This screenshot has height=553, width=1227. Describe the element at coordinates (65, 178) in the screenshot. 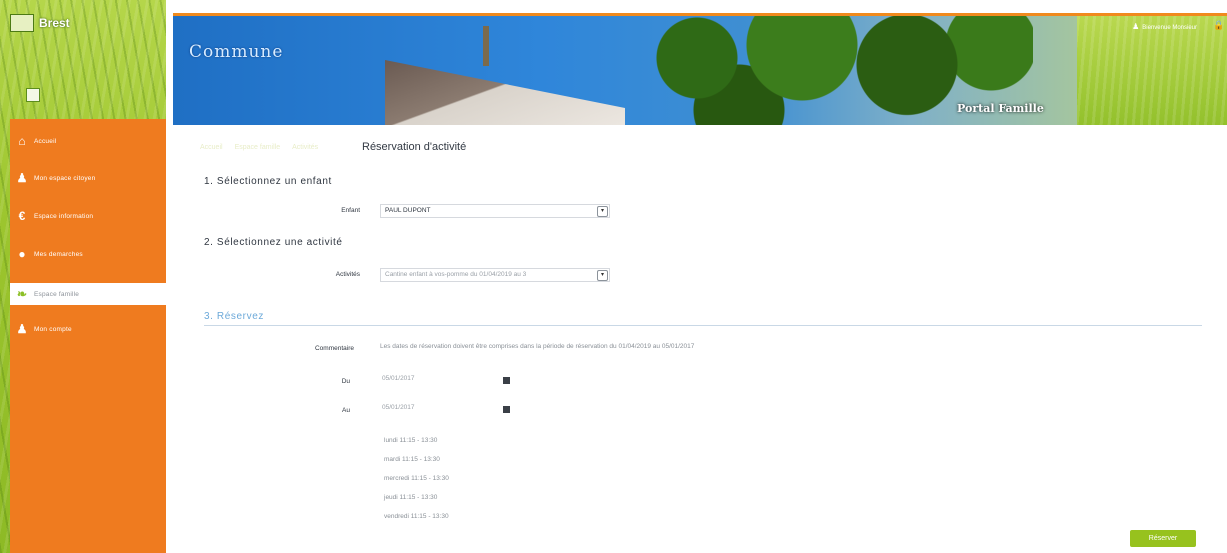

I see `sidebar-item-label: Mon espace citoyen` at that location.